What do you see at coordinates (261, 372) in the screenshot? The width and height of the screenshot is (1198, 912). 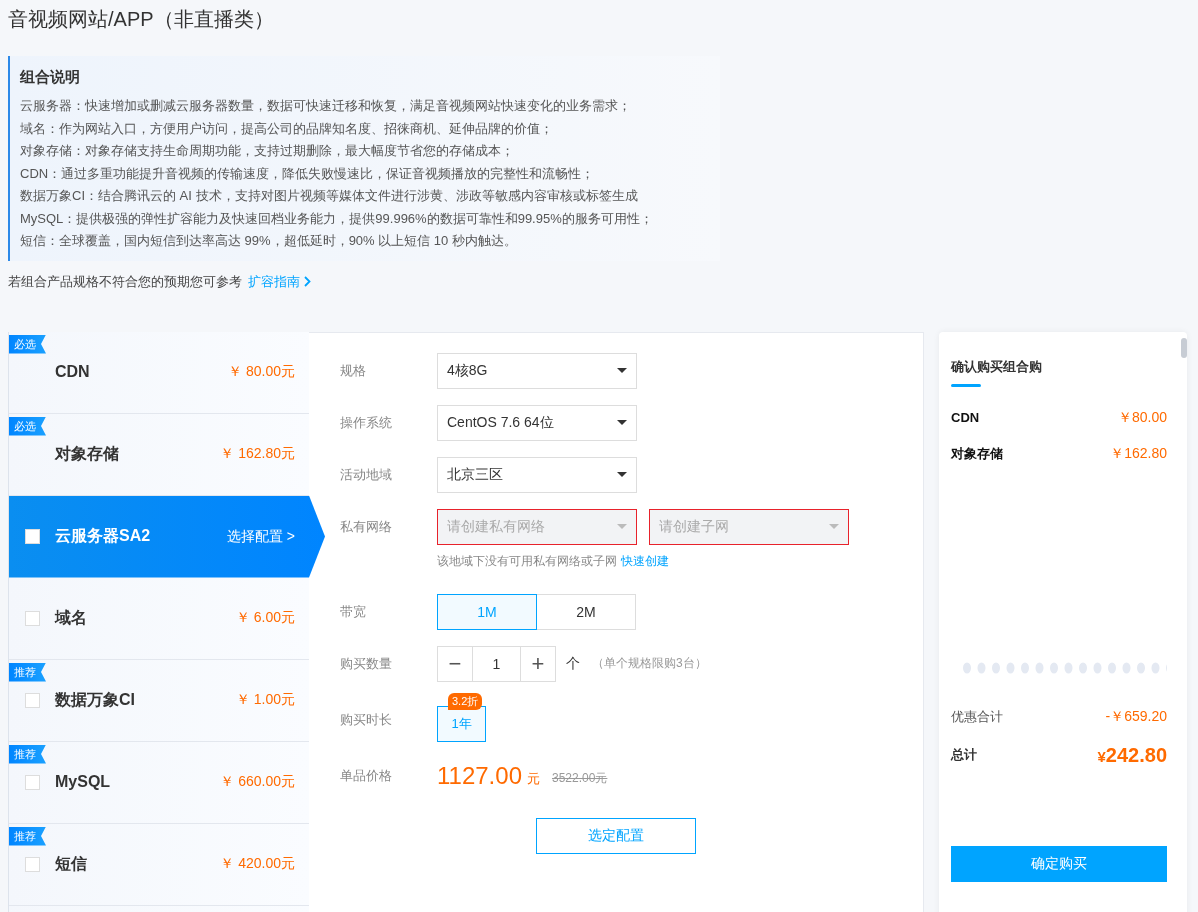 I see `product-price: ￥ 80.00元` at bounding box center [261, 372].